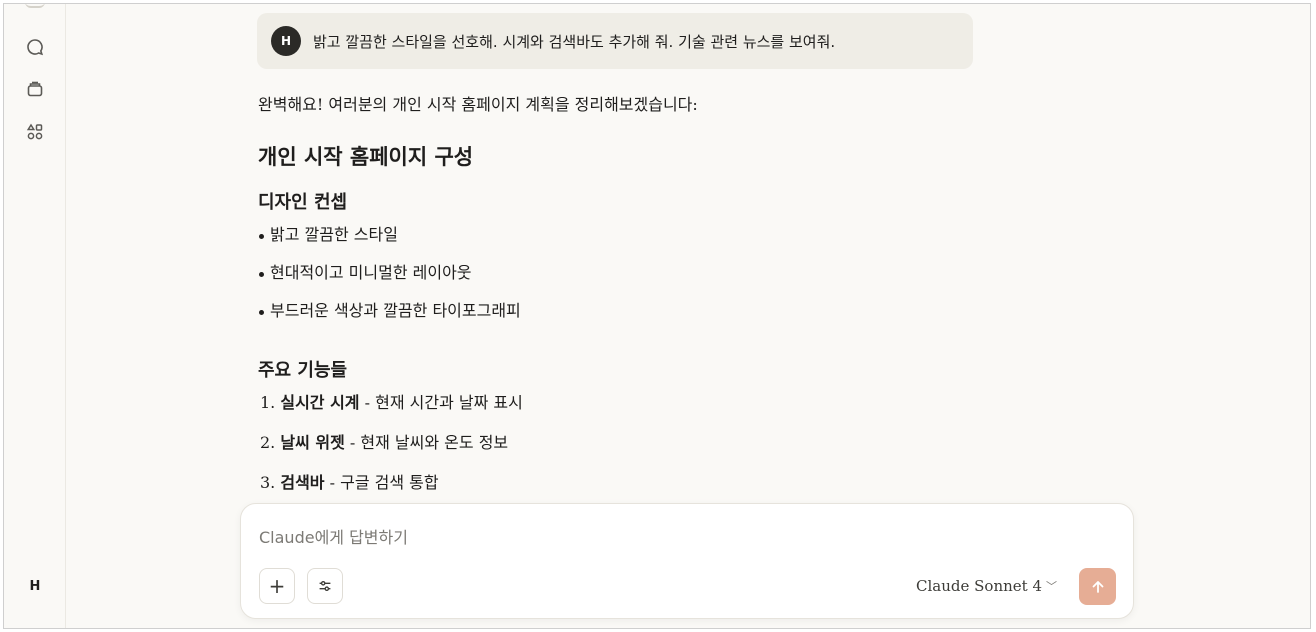 The width and height of the screenshot is (1316, 632). I want to click on features-heading: 주요 기능들, so click(303, 370).